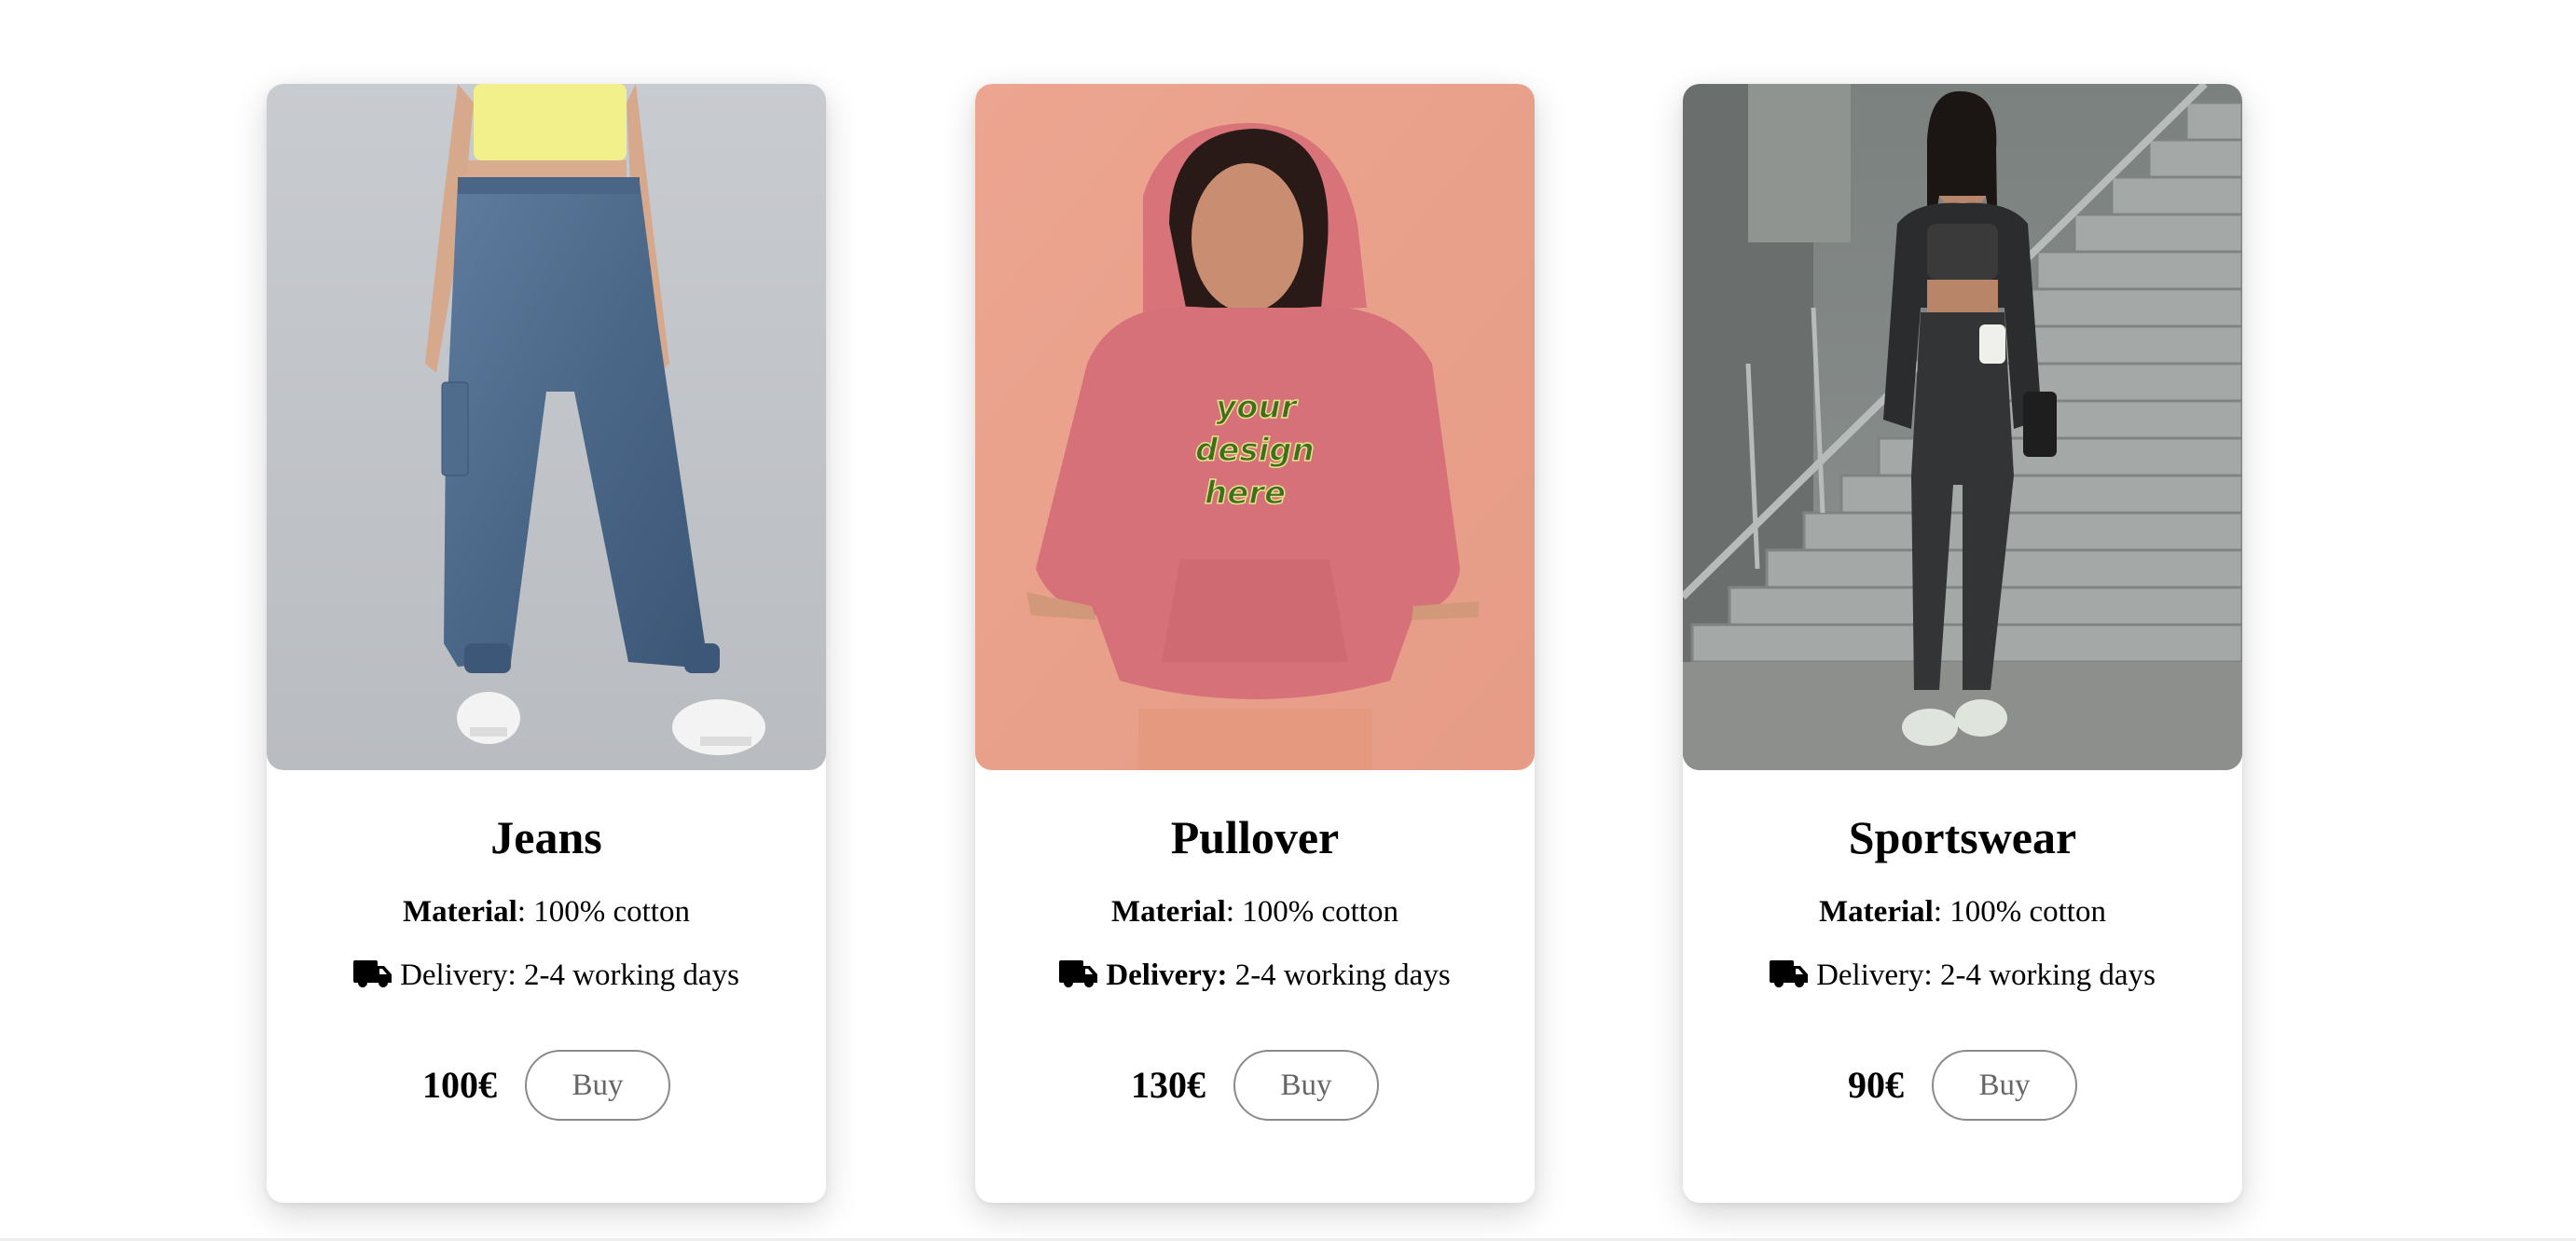  Describe the element at coordinates (1257, 408) in the screenshot. I see `print-line-1: your` at that location.